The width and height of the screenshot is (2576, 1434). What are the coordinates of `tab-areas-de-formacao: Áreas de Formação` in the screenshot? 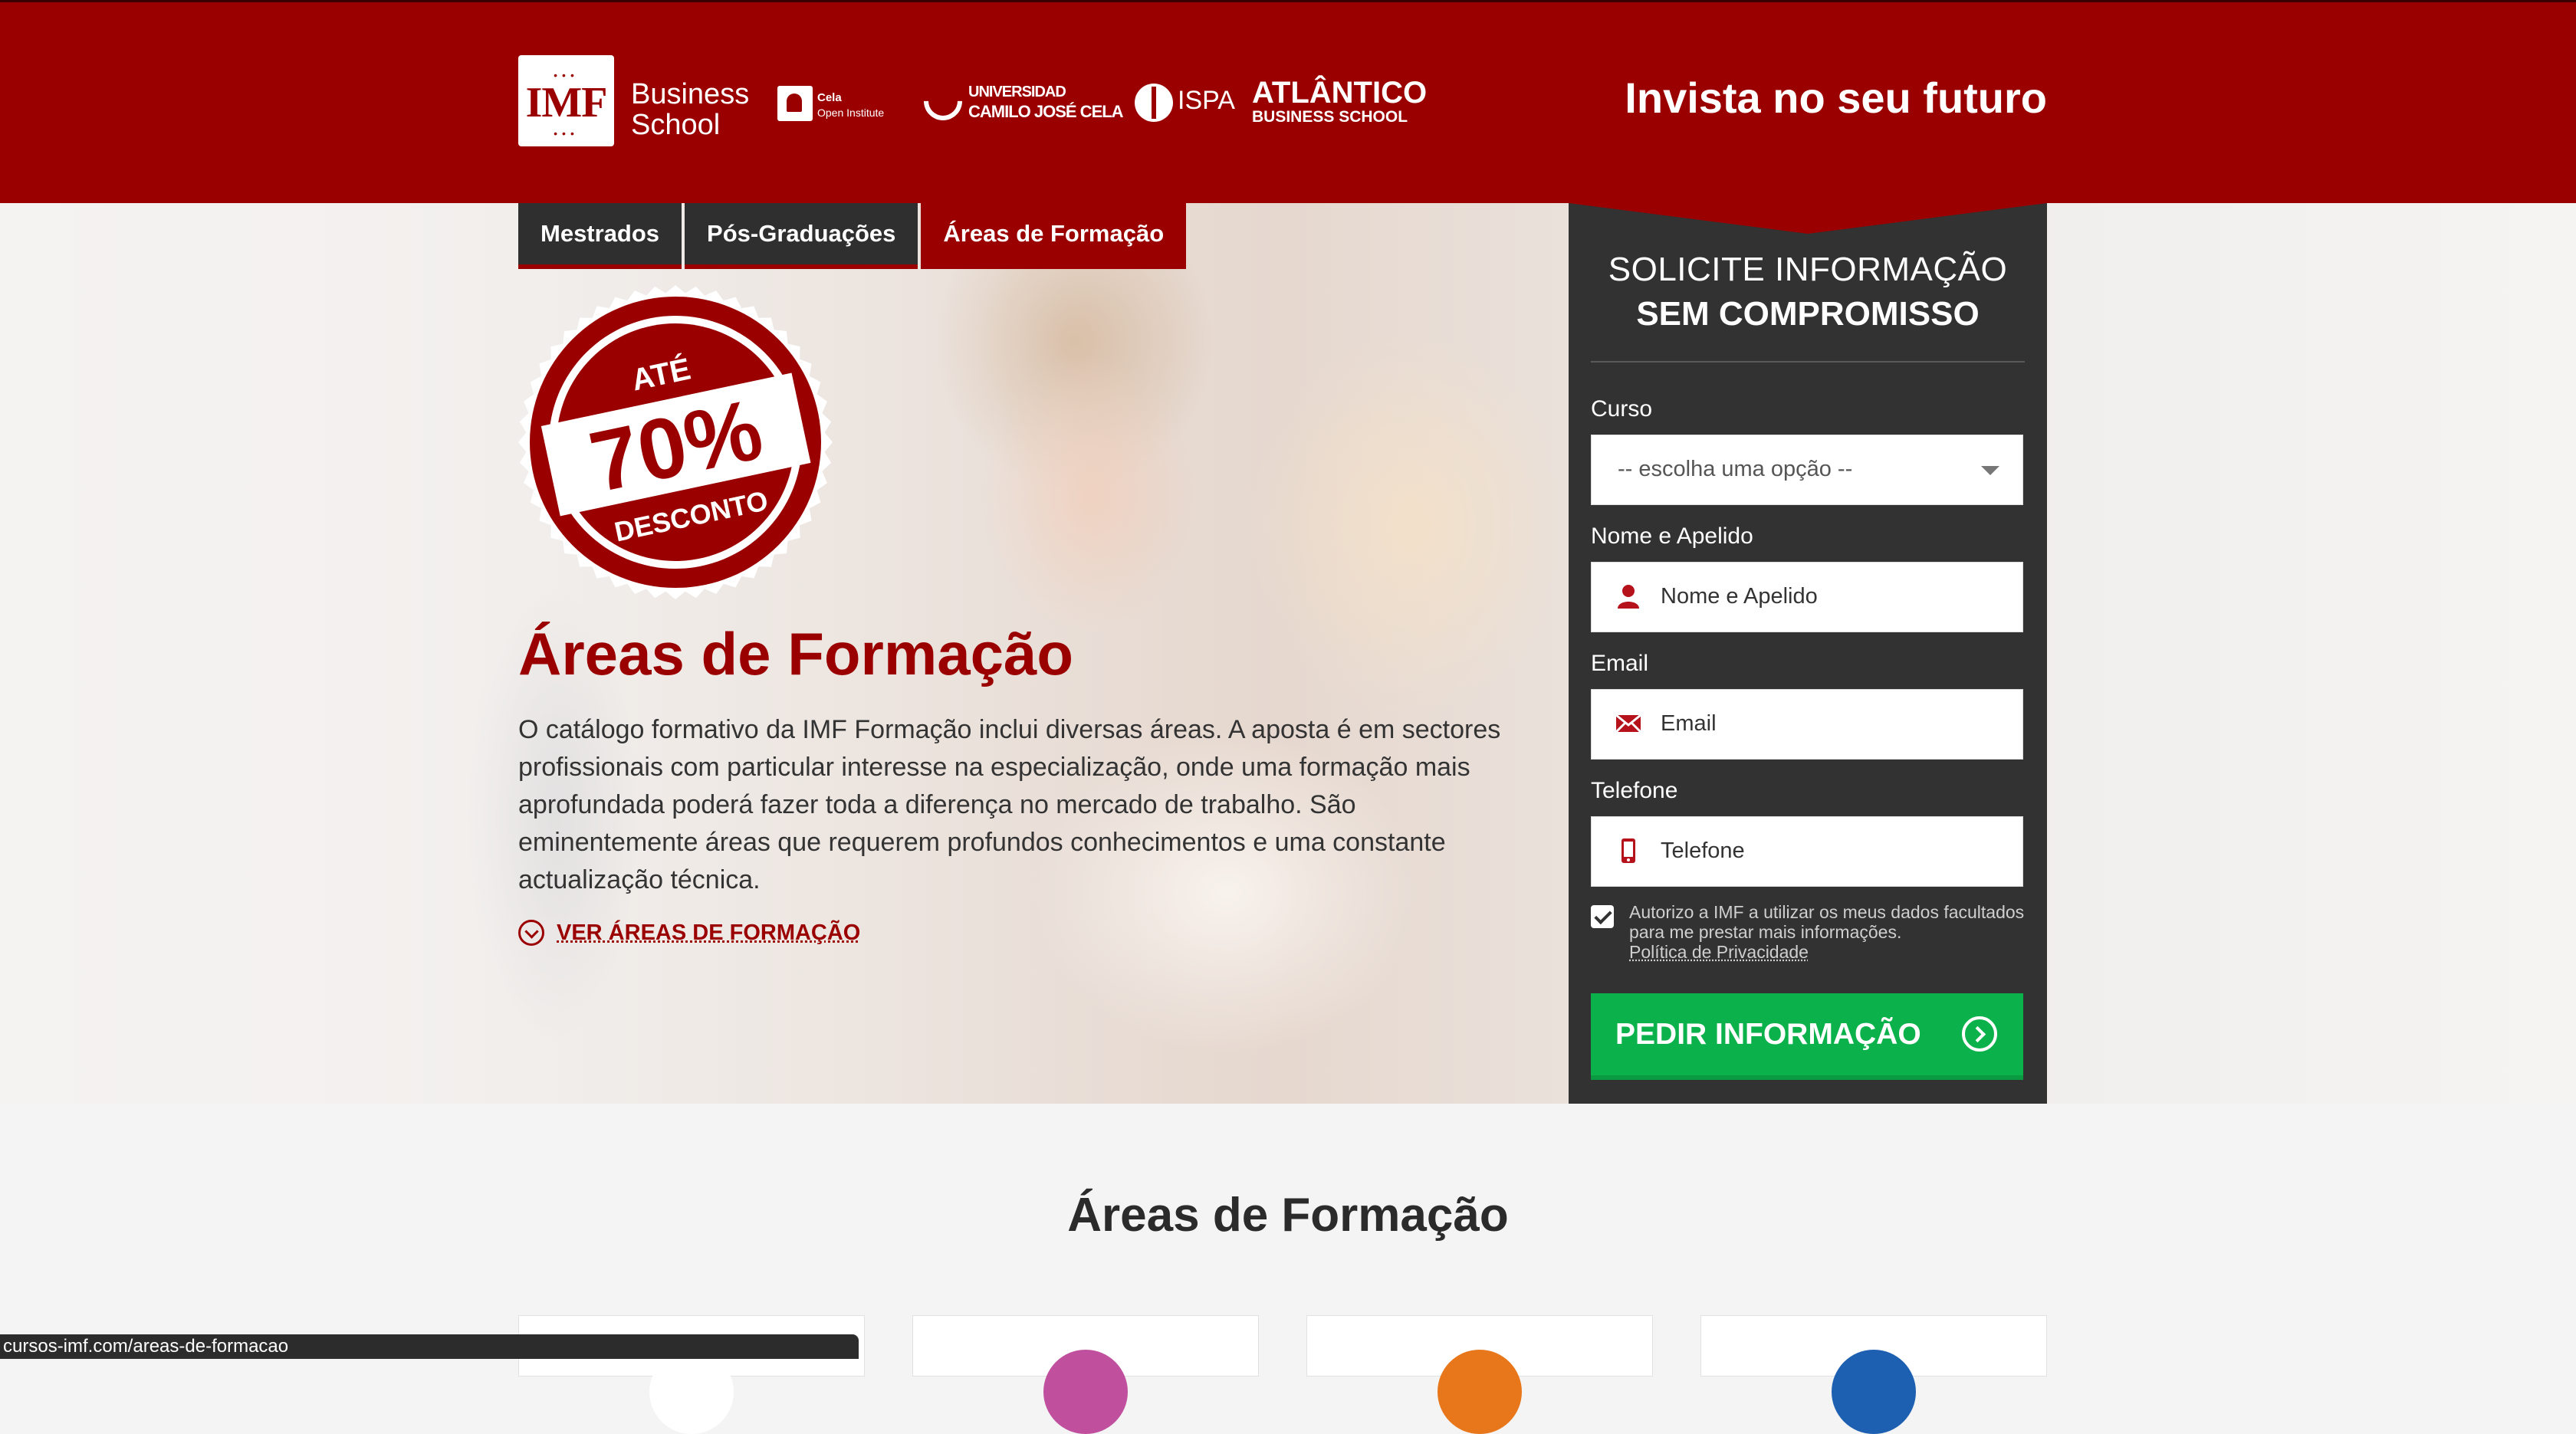 It's located at (1053, 236).